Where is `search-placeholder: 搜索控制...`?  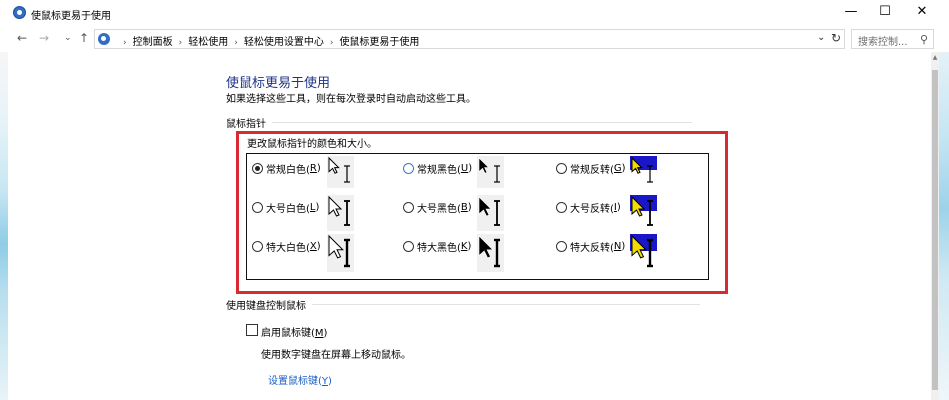 search-placeholder: 搜索控制... is located at coordinates (883, 42).